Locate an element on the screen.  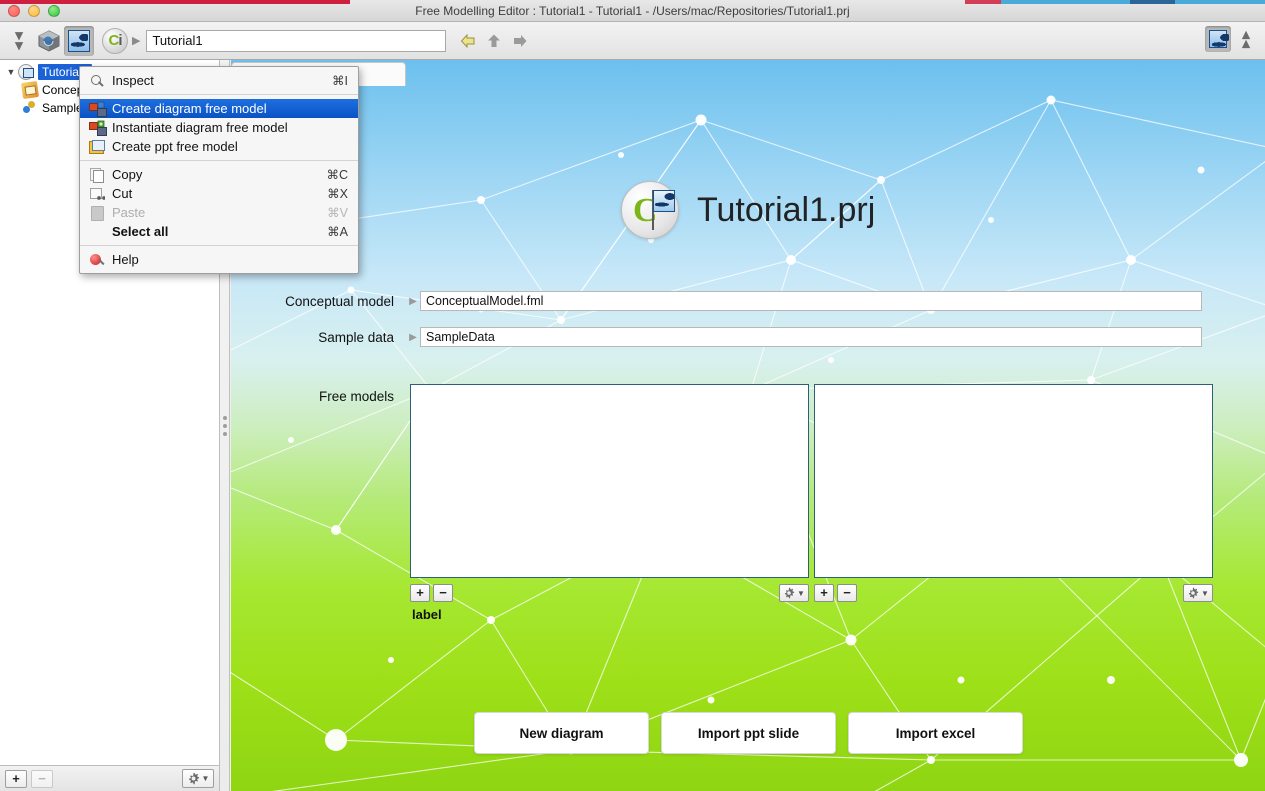
back-arrow-icon is located at coordinates (468, 41).